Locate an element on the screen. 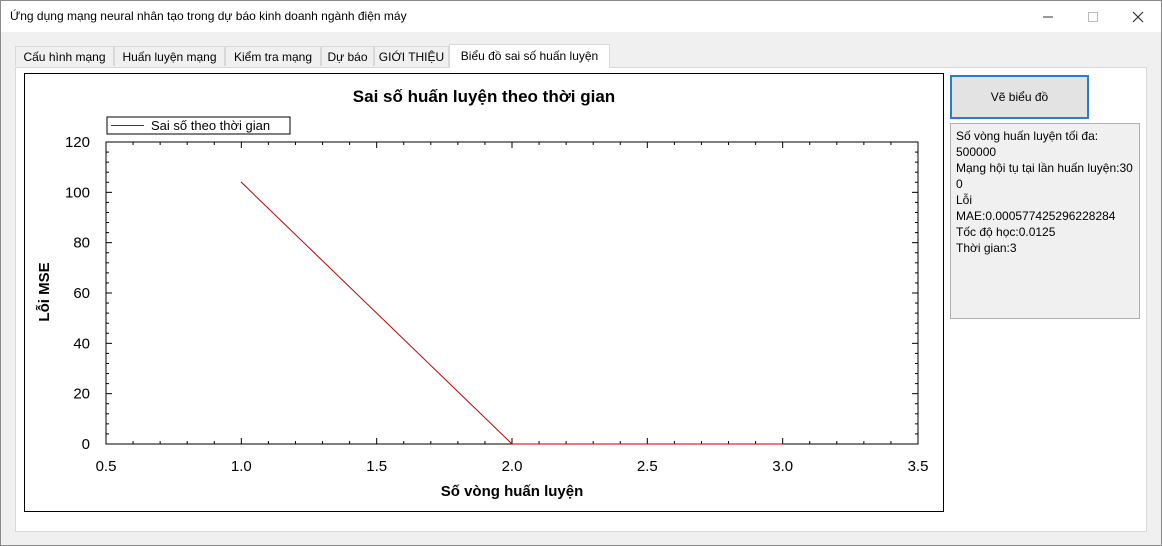 Image resolution: width=1162 pixels, height=546 pixels. tab-du-bao: Dự báo is located at coordinates (347, 56).